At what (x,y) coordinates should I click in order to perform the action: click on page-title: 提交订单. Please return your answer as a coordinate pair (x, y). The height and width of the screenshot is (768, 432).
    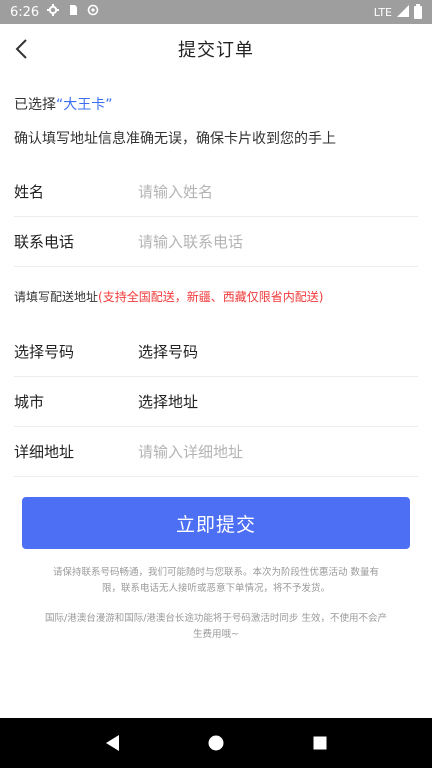
    Looking at the image, I should click on (216, 50).